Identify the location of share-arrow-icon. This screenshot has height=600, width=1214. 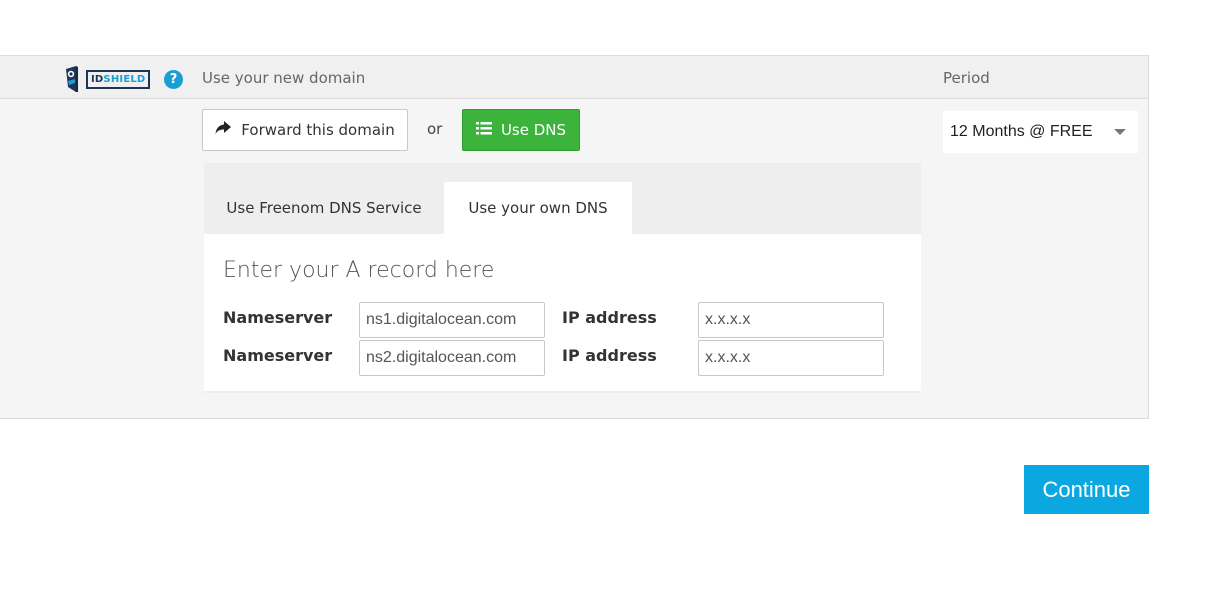
(223, 130).